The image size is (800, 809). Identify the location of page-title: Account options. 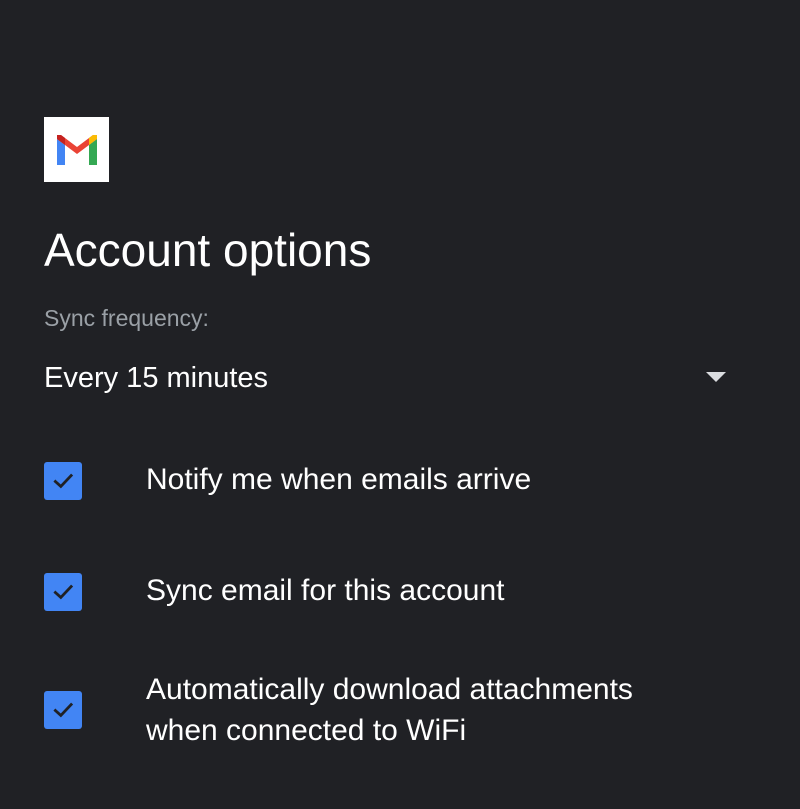
(208, 250).